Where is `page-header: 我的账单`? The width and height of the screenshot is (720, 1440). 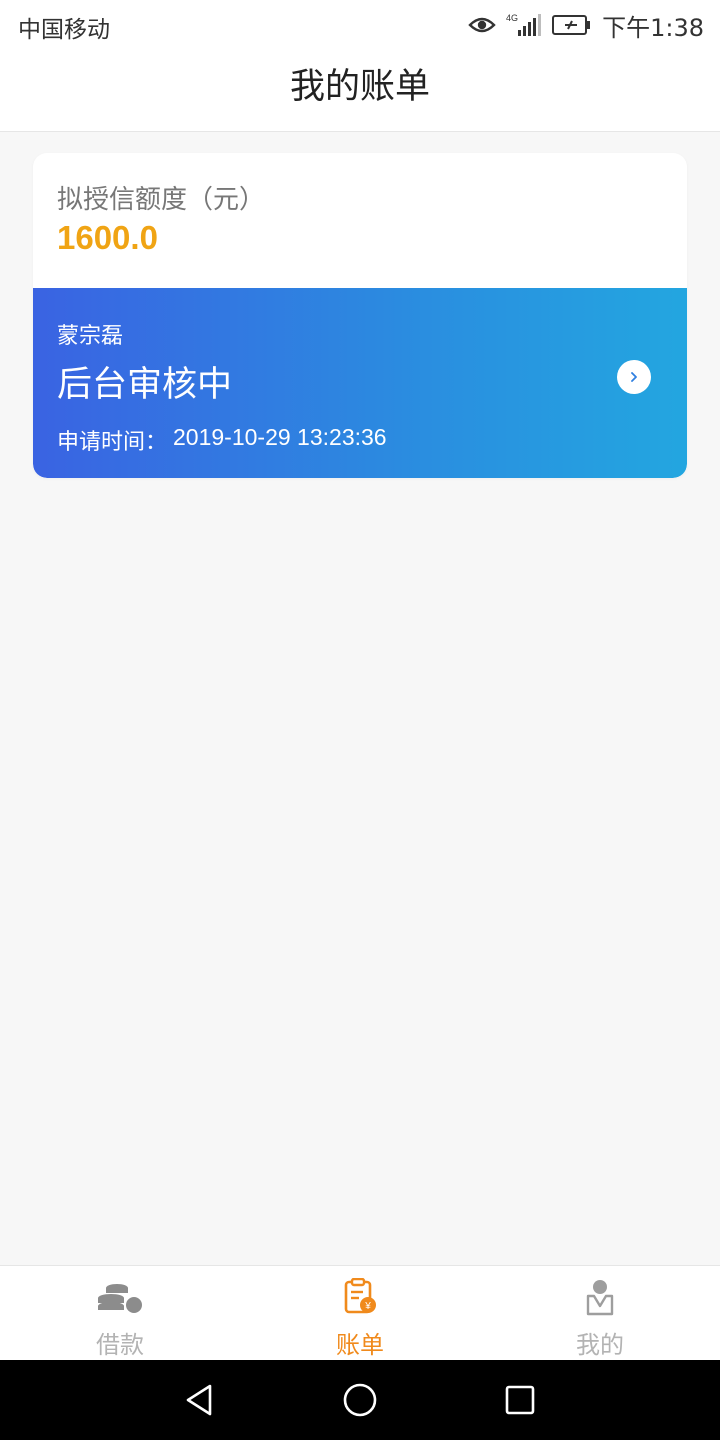 page-header: 我的账单 is located at coordinates (360, 91).